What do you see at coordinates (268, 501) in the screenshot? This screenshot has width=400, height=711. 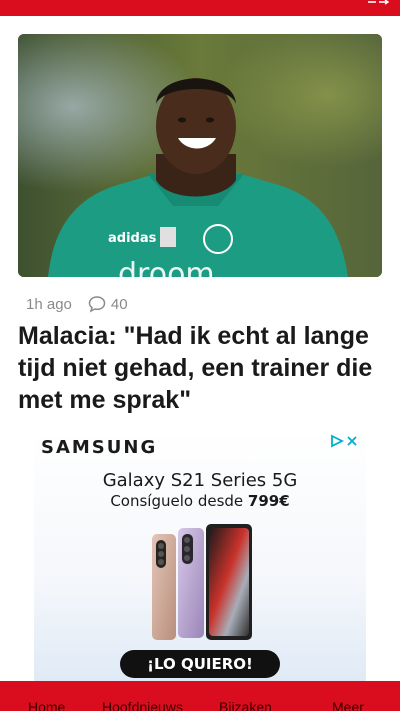 I see `ad-offer-price: 799€` at bounding box center [268, 501].